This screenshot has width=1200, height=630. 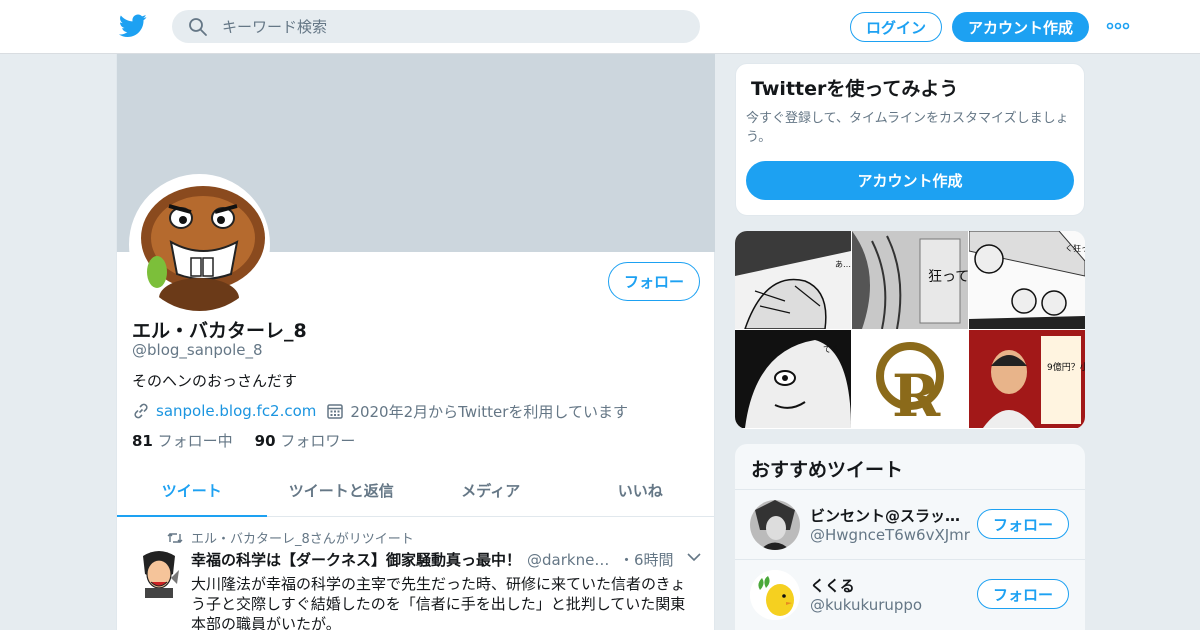 What do you see at coordinates (910, 180) in the screenshot?
I see `signup-card-button: アカウント作成` at bounding box center [910, 180].